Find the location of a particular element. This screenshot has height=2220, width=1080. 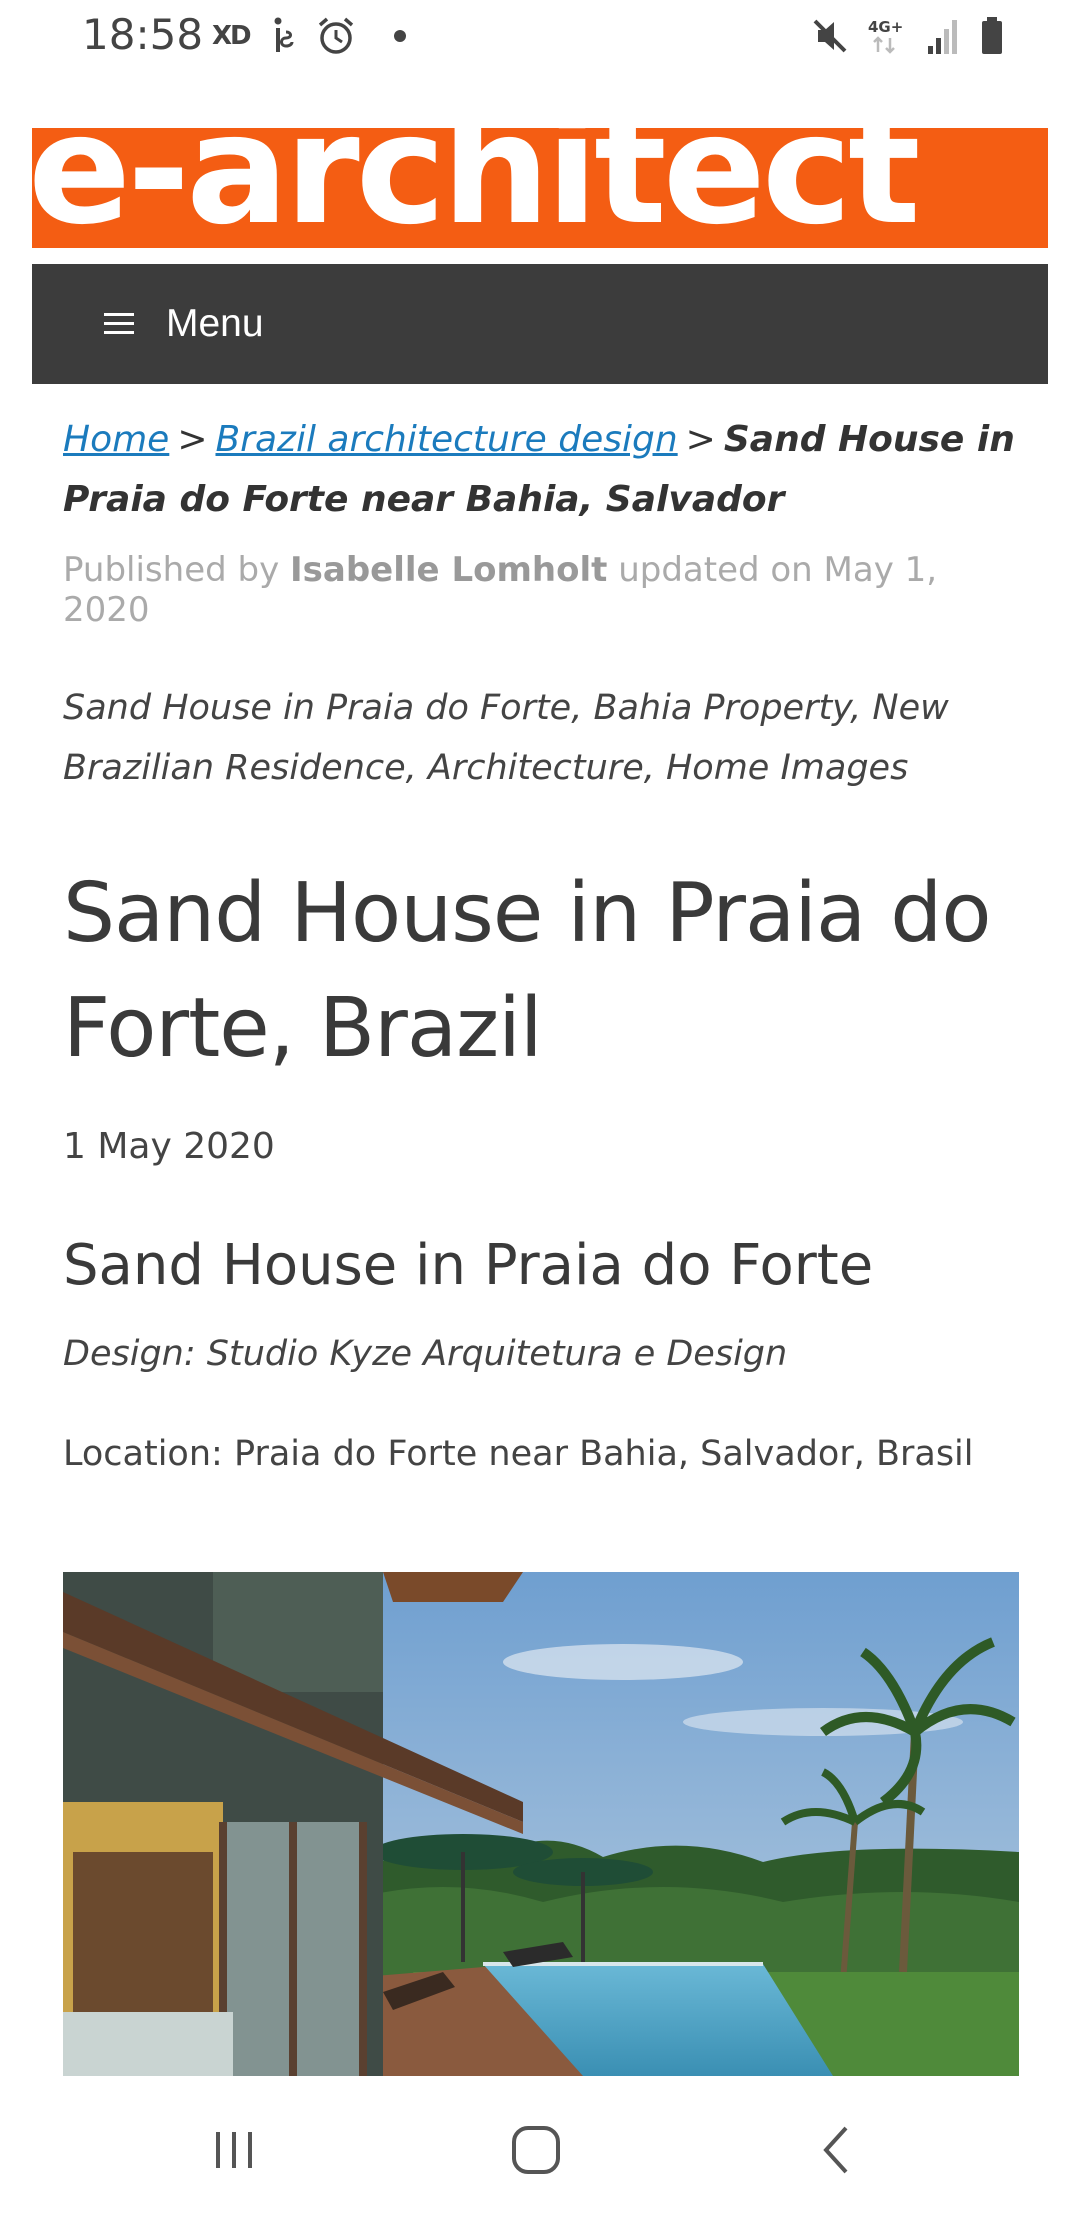

byline-prefix: Published by is located at coordinates (171, 570).